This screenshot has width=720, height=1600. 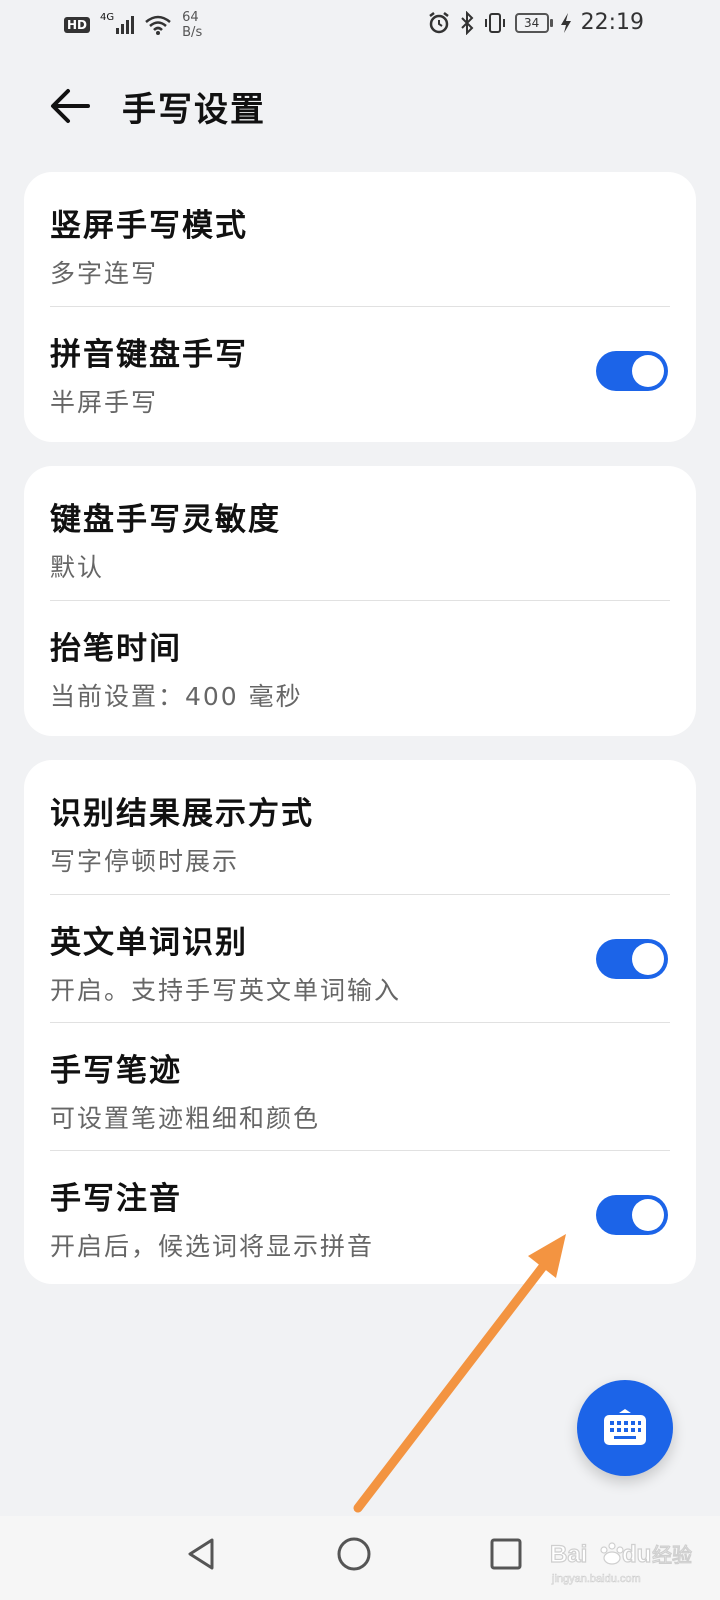 I want to click on baidu-jingyan-watermark: Bai du 经验 jingyan.baidu.com, so click(x=623, y=1561).